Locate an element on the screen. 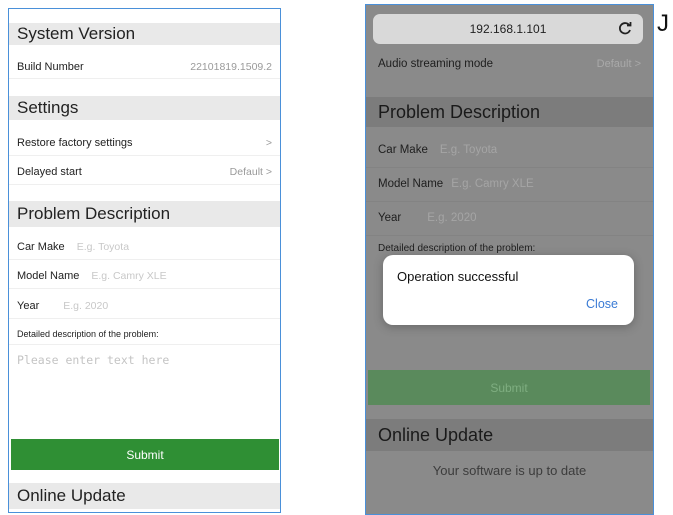  restore-factory-settings-row: Restore factory settings > is located at coordinates (144, 143).